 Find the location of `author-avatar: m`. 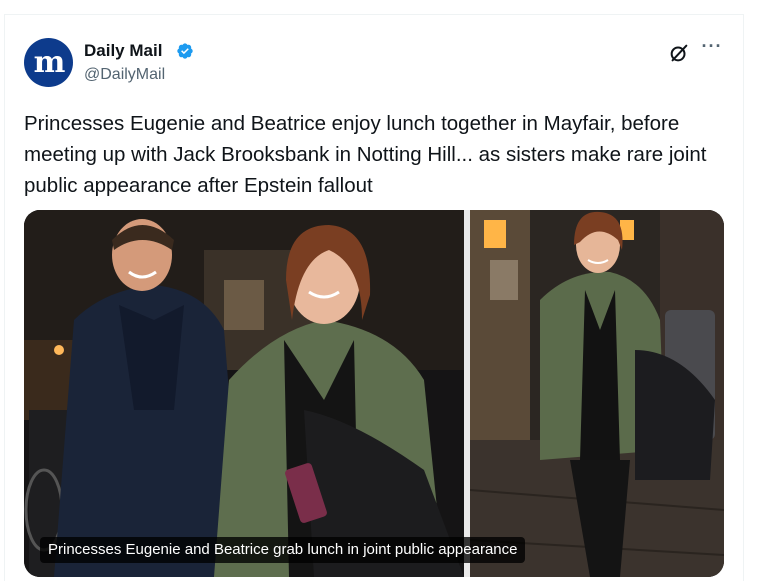

author-avatar: m is located at coordinates (48, 62).